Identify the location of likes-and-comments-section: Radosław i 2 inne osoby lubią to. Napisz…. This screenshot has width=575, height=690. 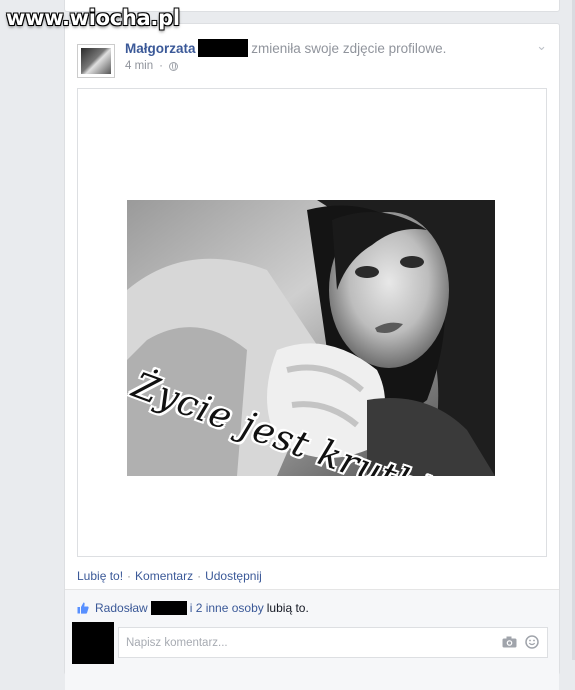
(312, 639).